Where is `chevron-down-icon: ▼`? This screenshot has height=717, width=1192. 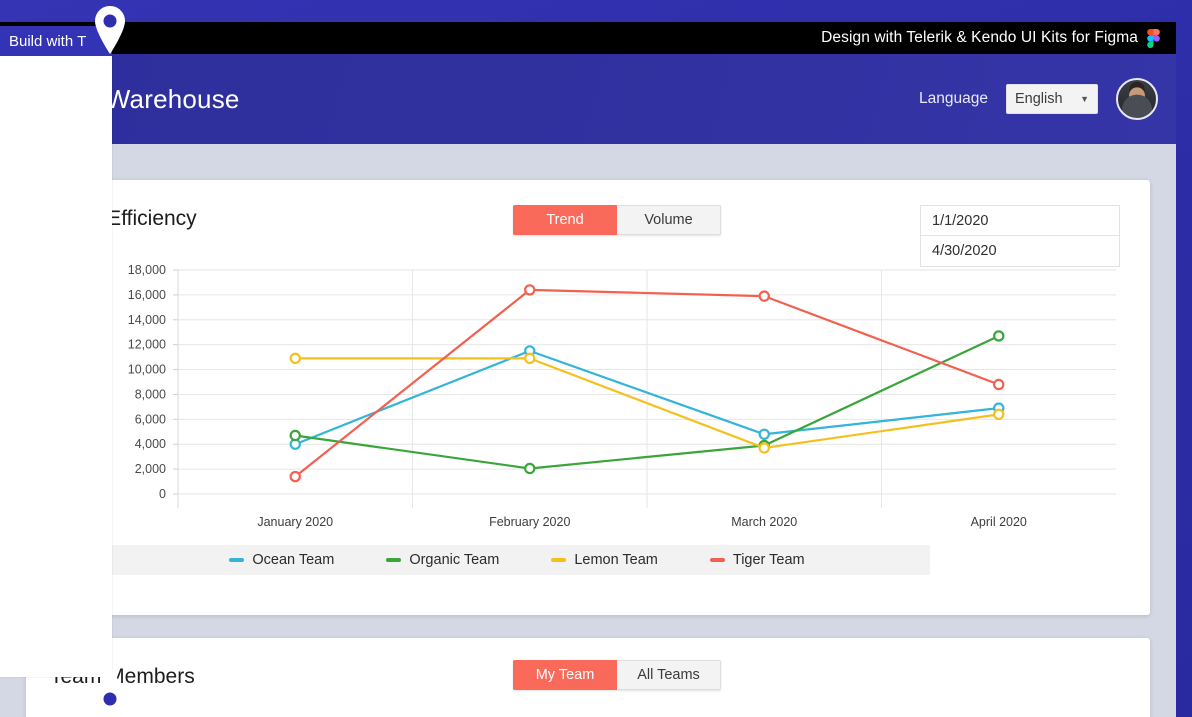
chevron-down-icon: ▼ is located at coordinates (1084, 99).